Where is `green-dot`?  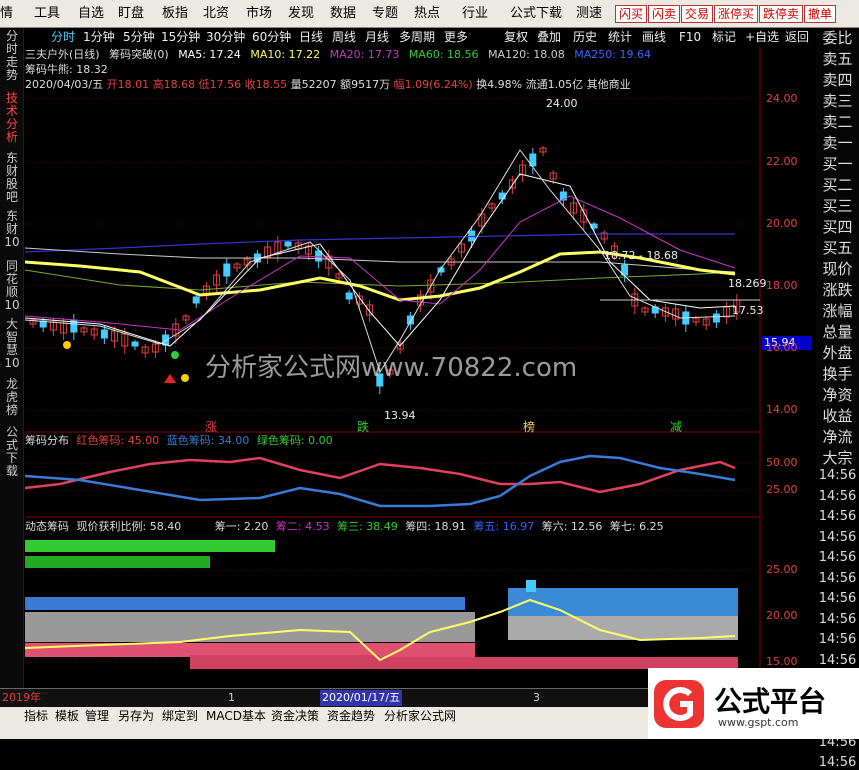
green-dot is located at coordinates (175, 355).